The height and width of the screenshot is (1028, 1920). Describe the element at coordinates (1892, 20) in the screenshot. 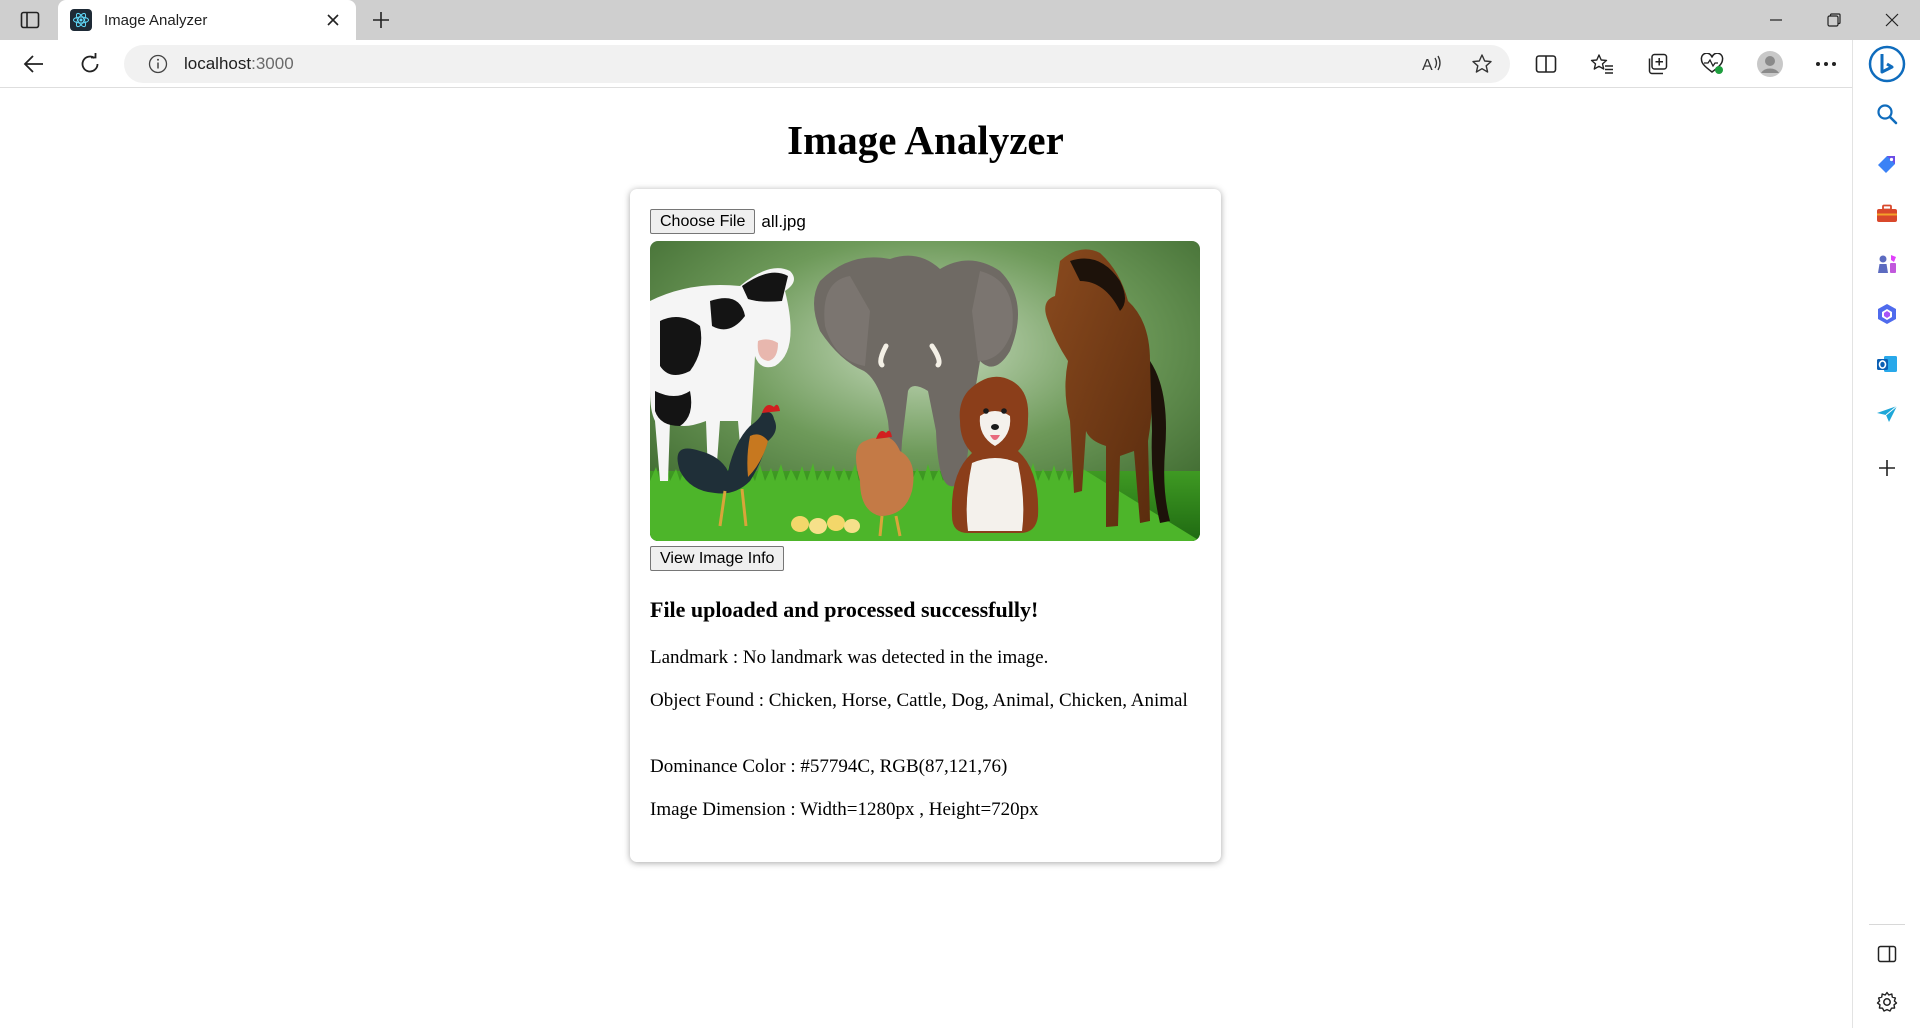

I see `close-window-icon` at that location.